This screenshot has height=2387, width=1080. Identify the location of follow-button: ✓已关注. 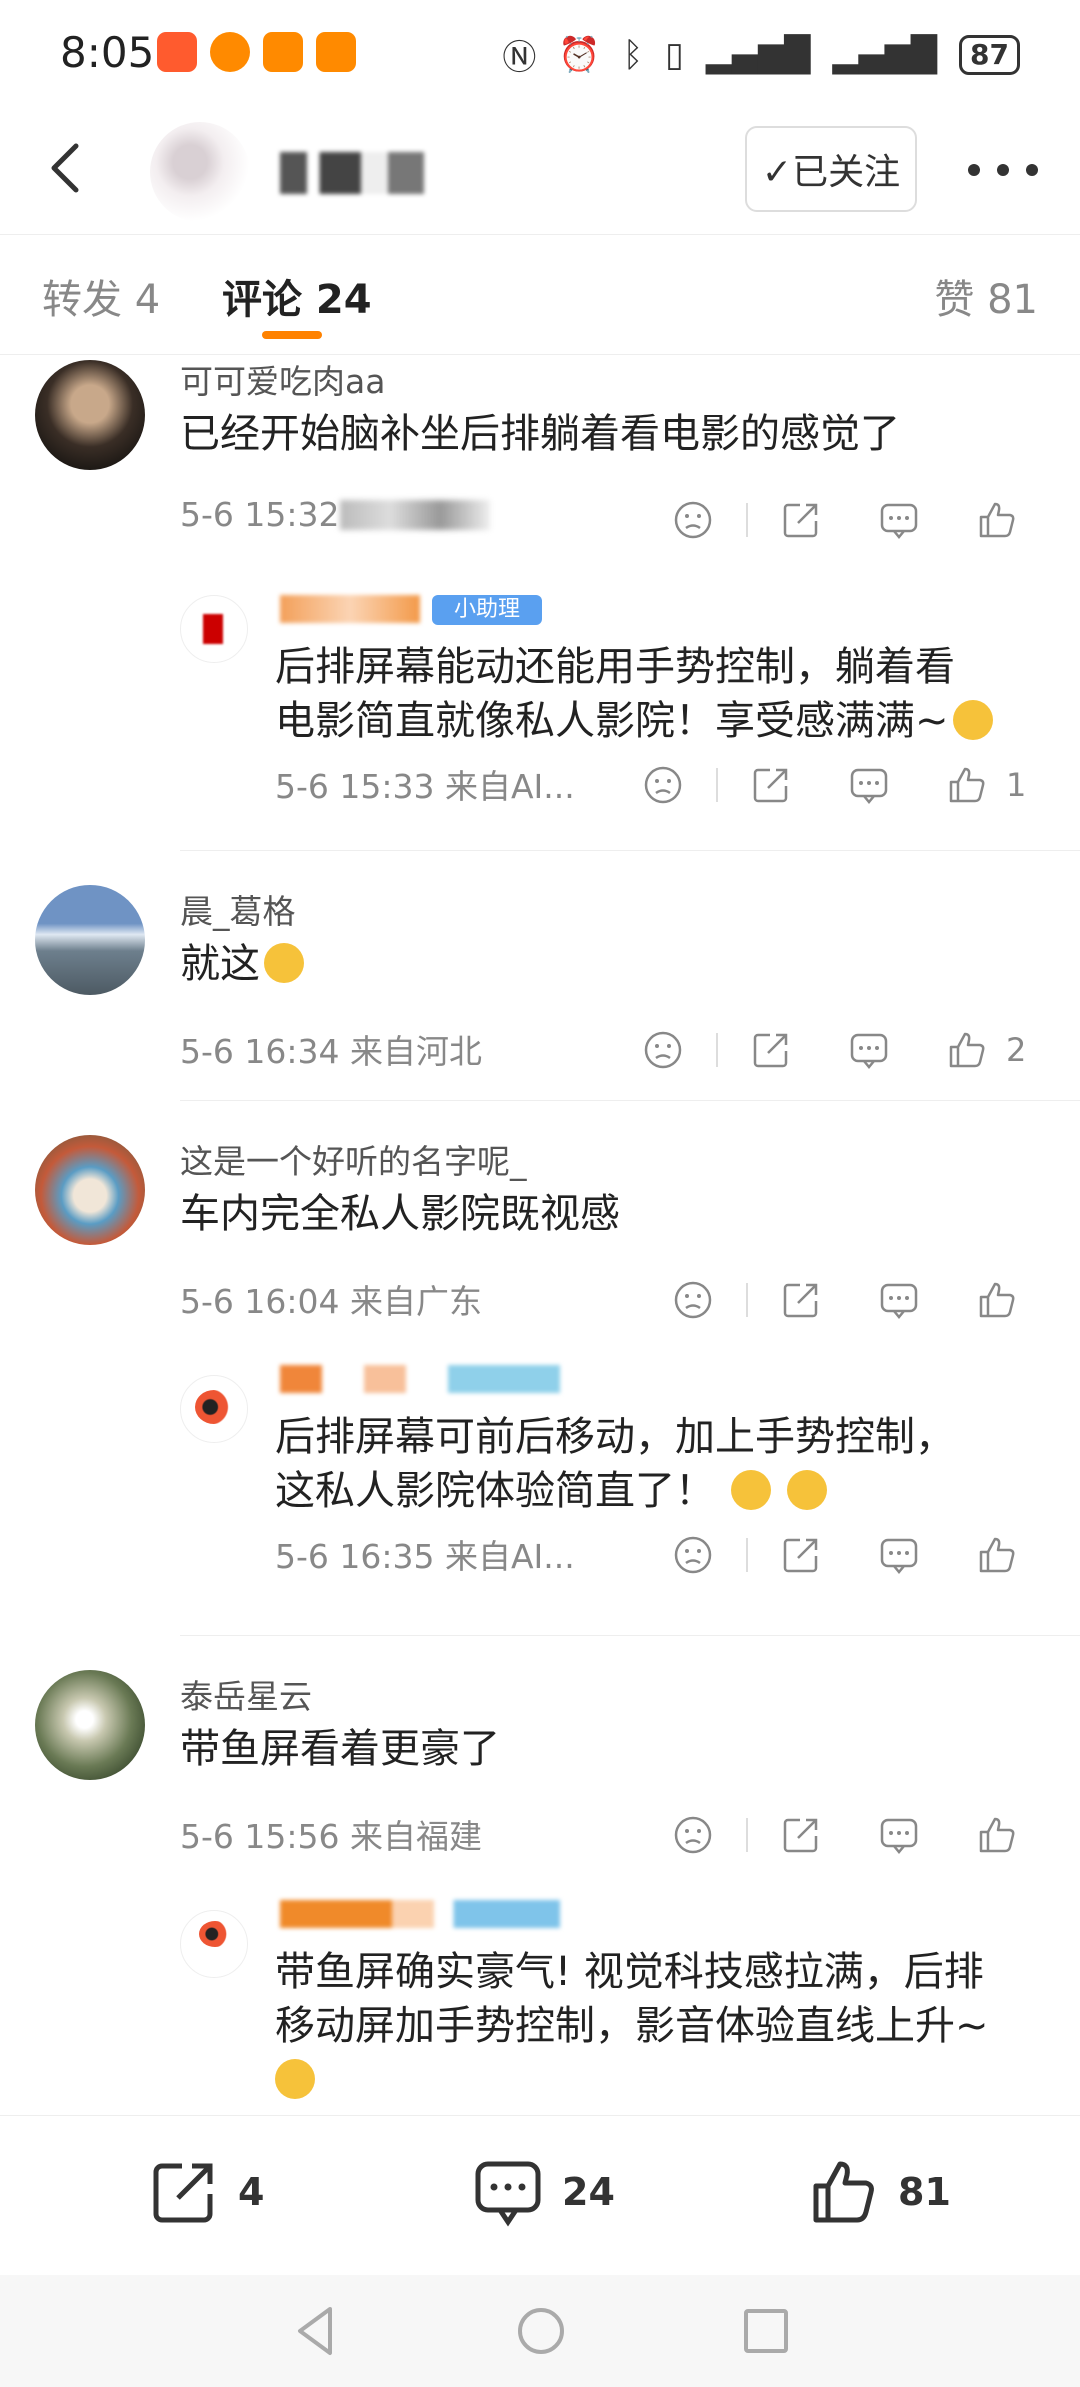
(831, 169).